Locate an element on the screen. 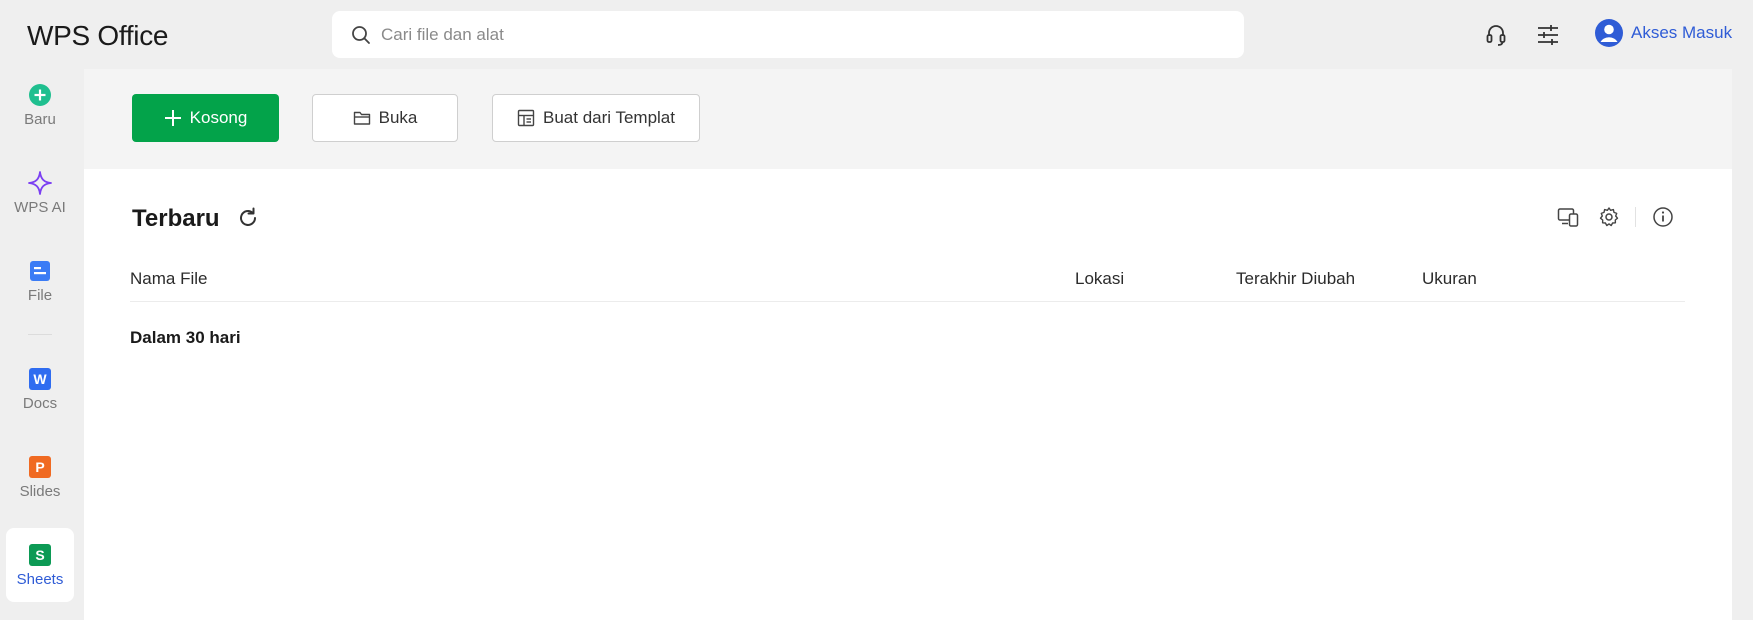 Image resolution: width=1753 pixels, height=620 pixels. sidebar-item-docs: W Docs is located at coordinates (40, 389).